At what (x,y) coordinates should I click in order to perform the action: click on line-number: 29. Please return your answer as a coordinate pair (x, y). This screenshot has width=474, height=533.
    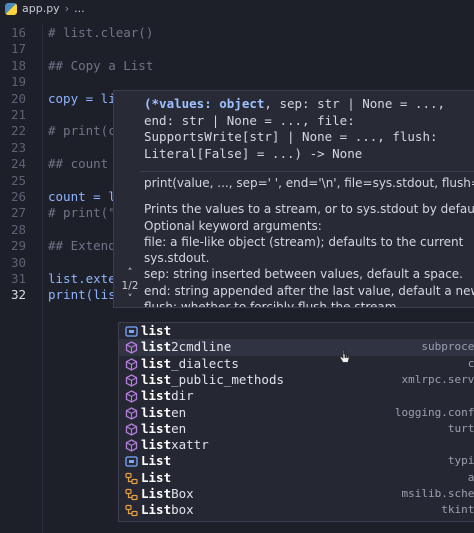
    Looking at the image, I should click on (18, 246).